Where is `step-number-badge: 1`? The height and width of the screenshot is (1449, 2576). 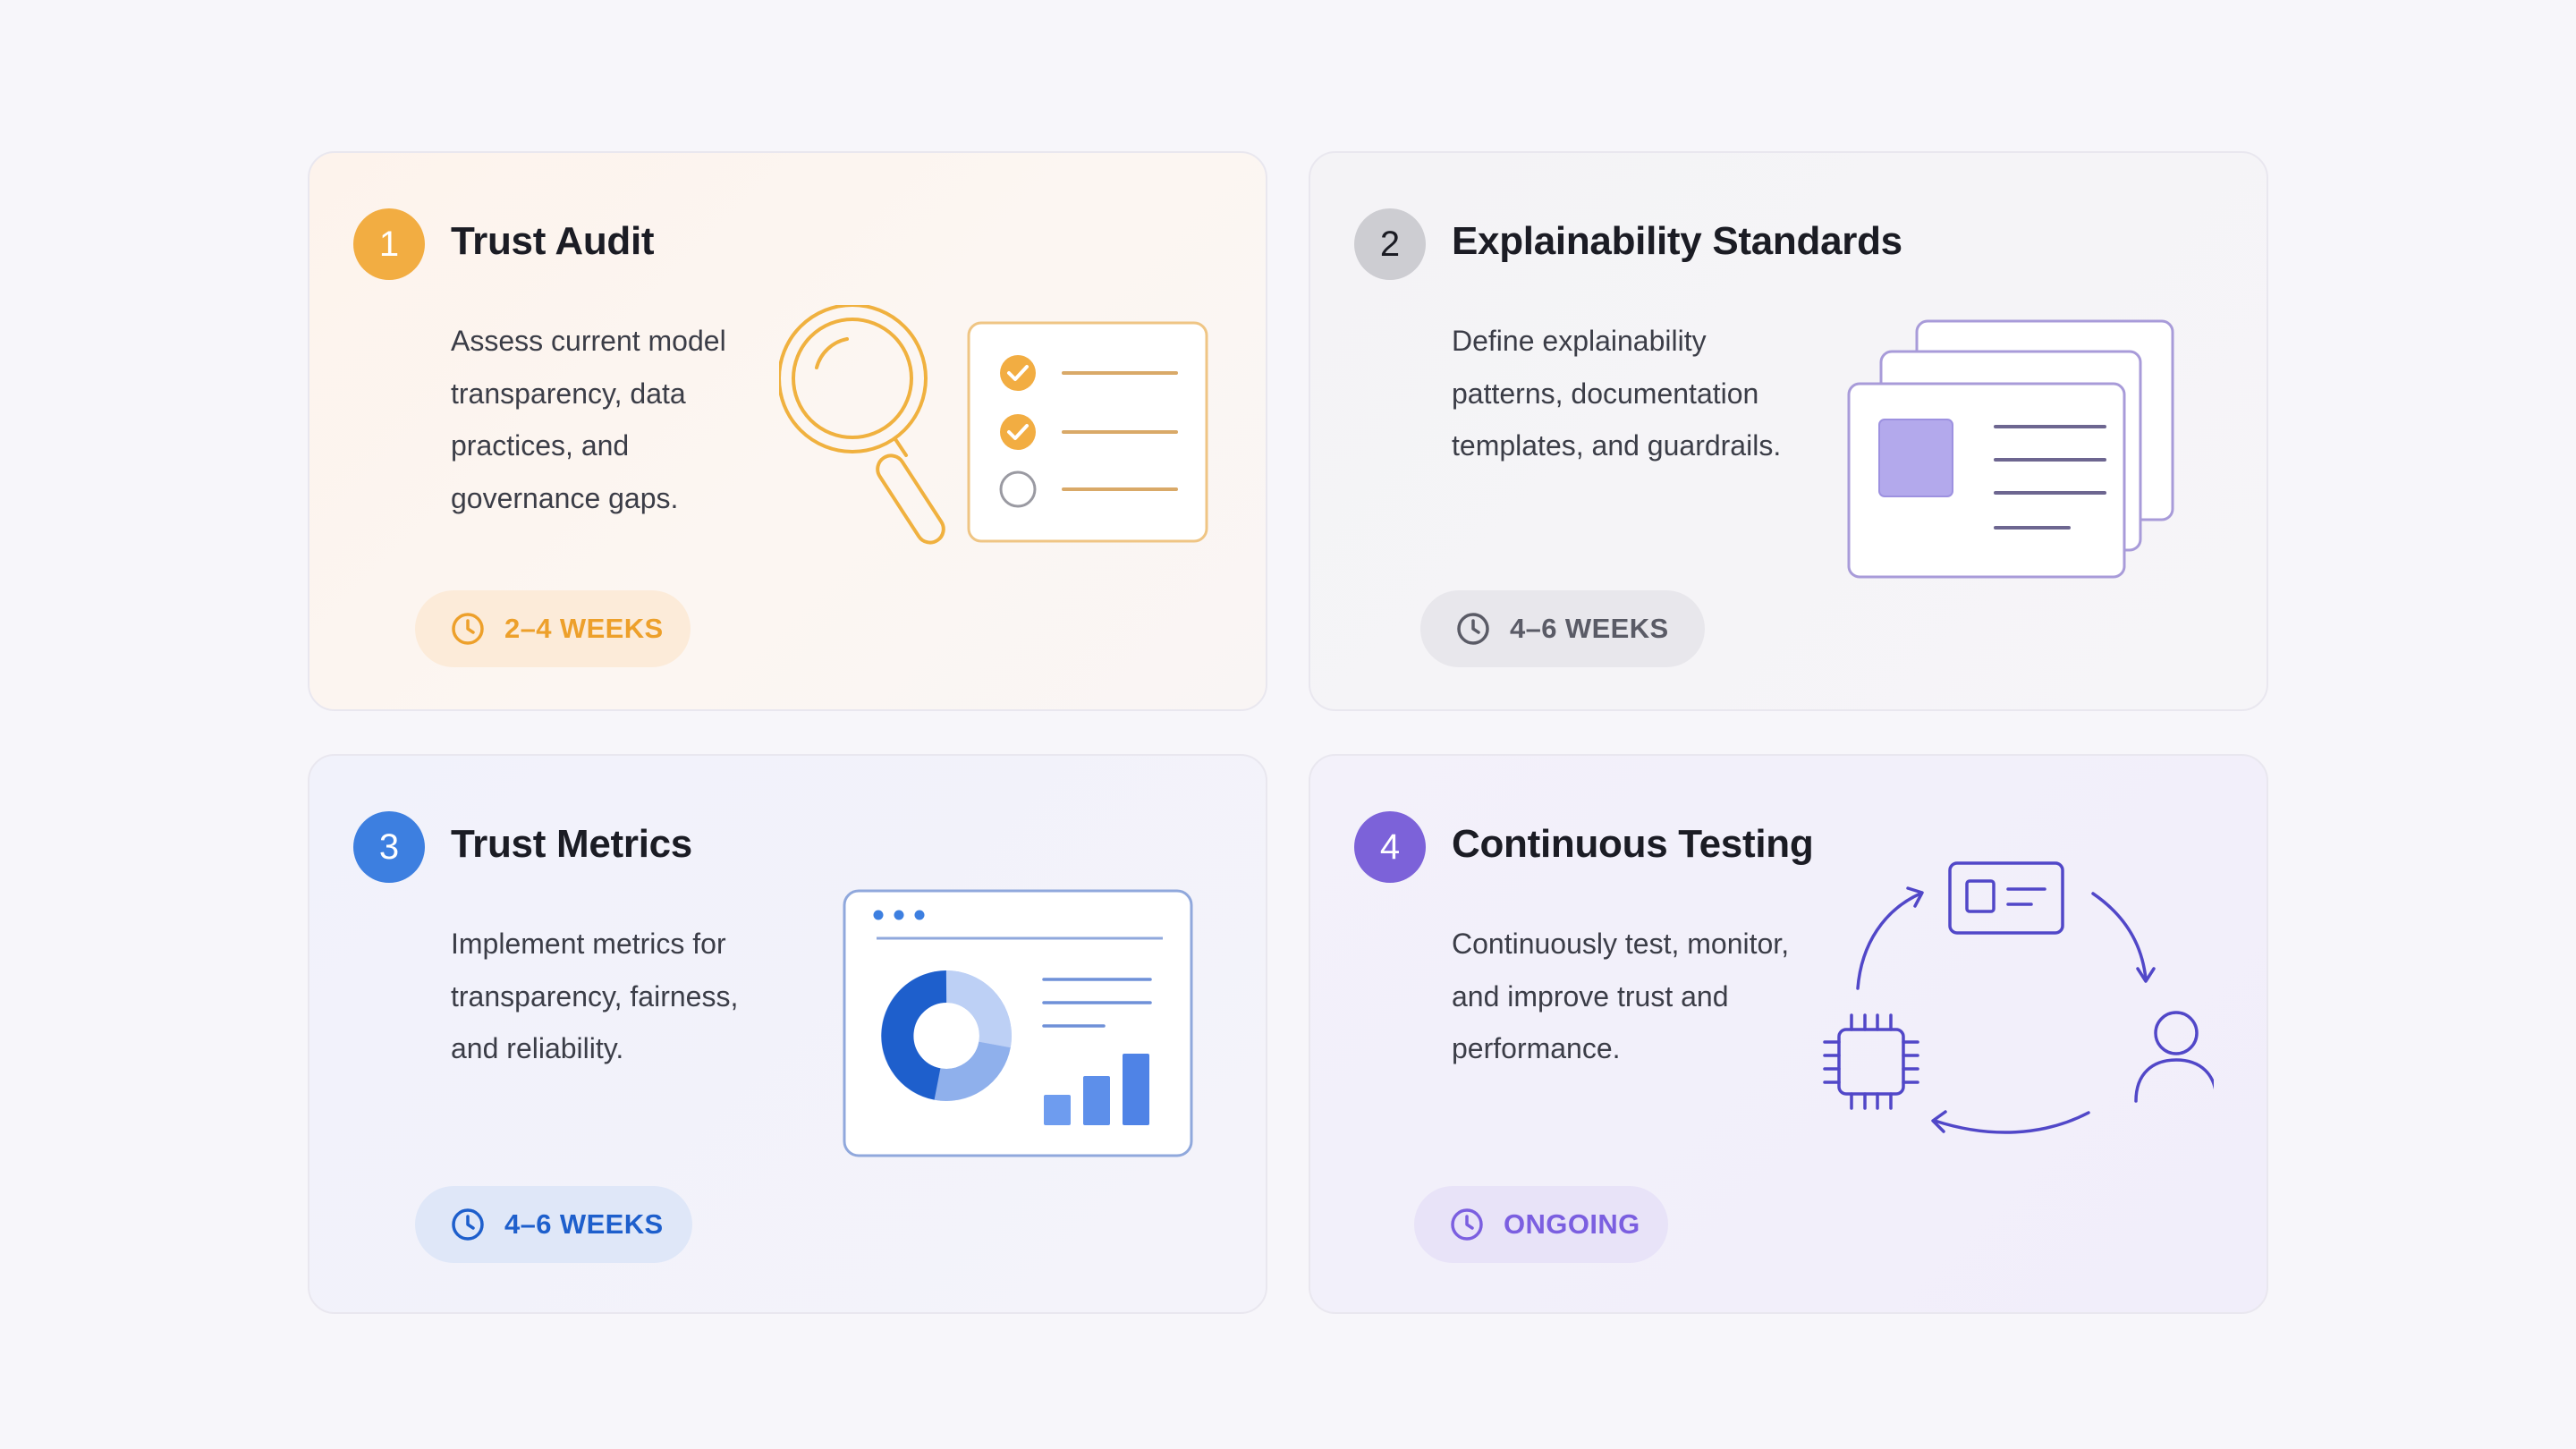 step-number-badge: 1 is located at coordinates (389, 244).